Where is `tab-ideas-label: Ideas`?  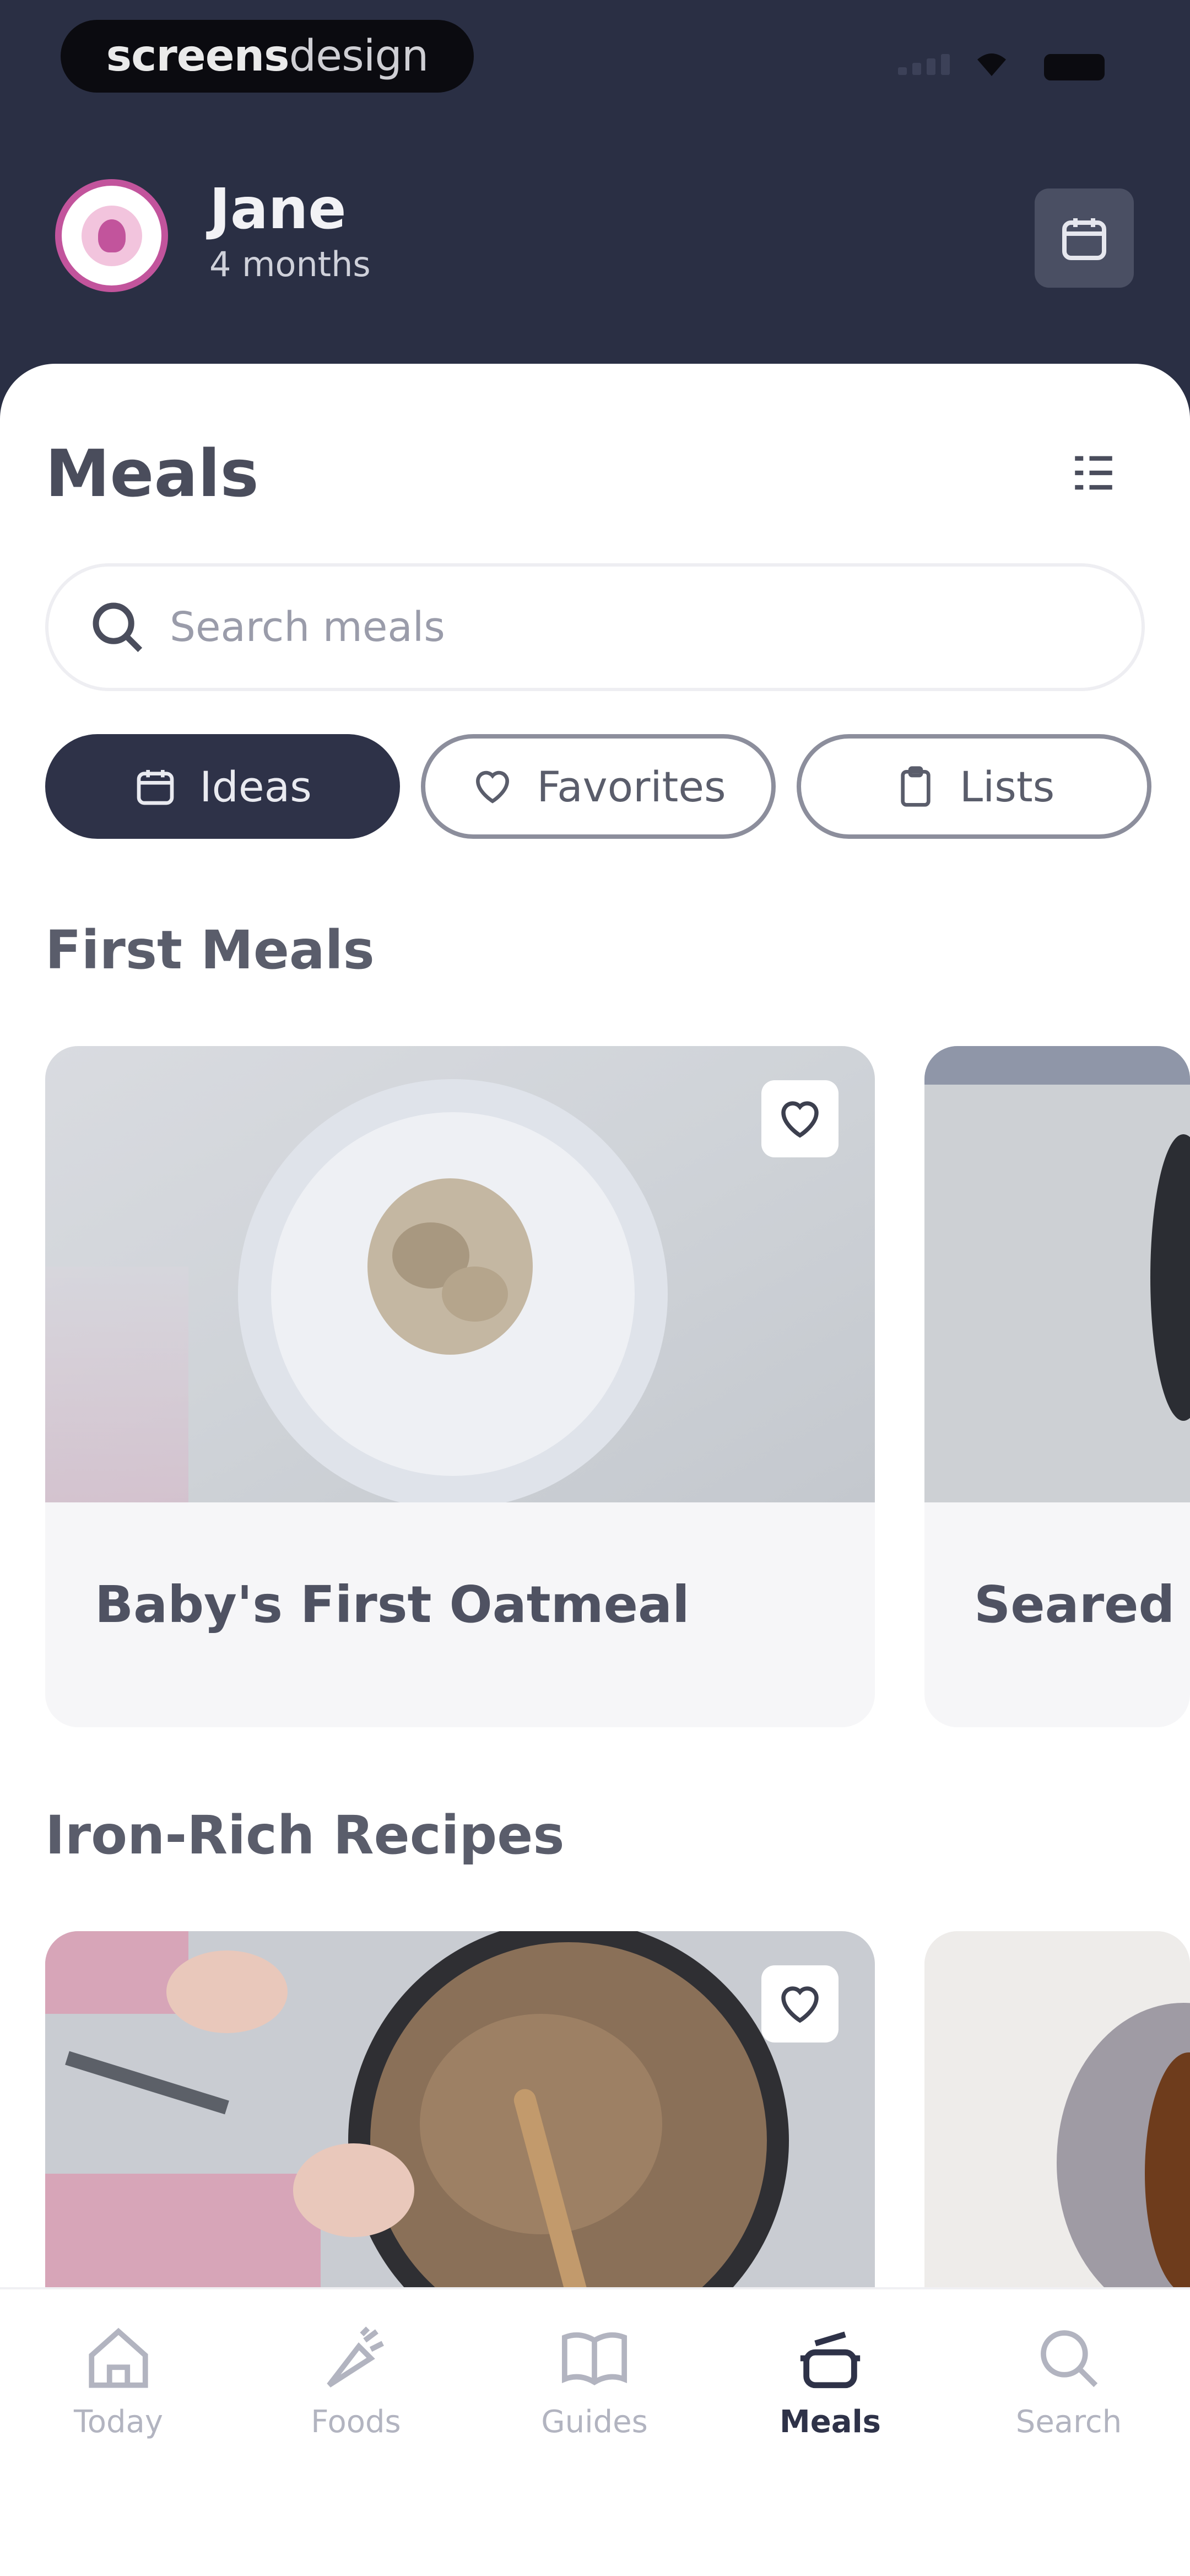
tab-ideas-label: Ideas is located at coordinates (255, 787).